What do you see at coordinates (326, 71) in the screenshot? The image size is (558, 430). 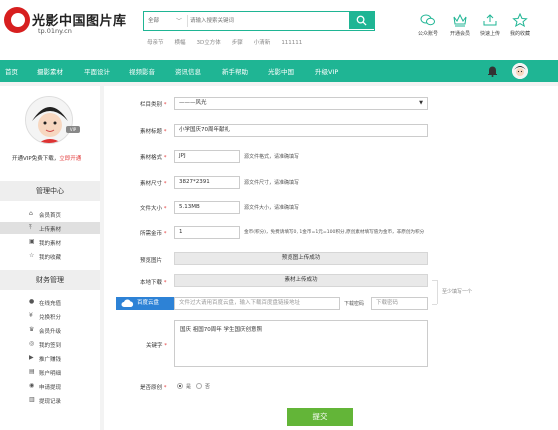 I see `nav-item-vip: 升级VIP` at bounding box center [326, 71].